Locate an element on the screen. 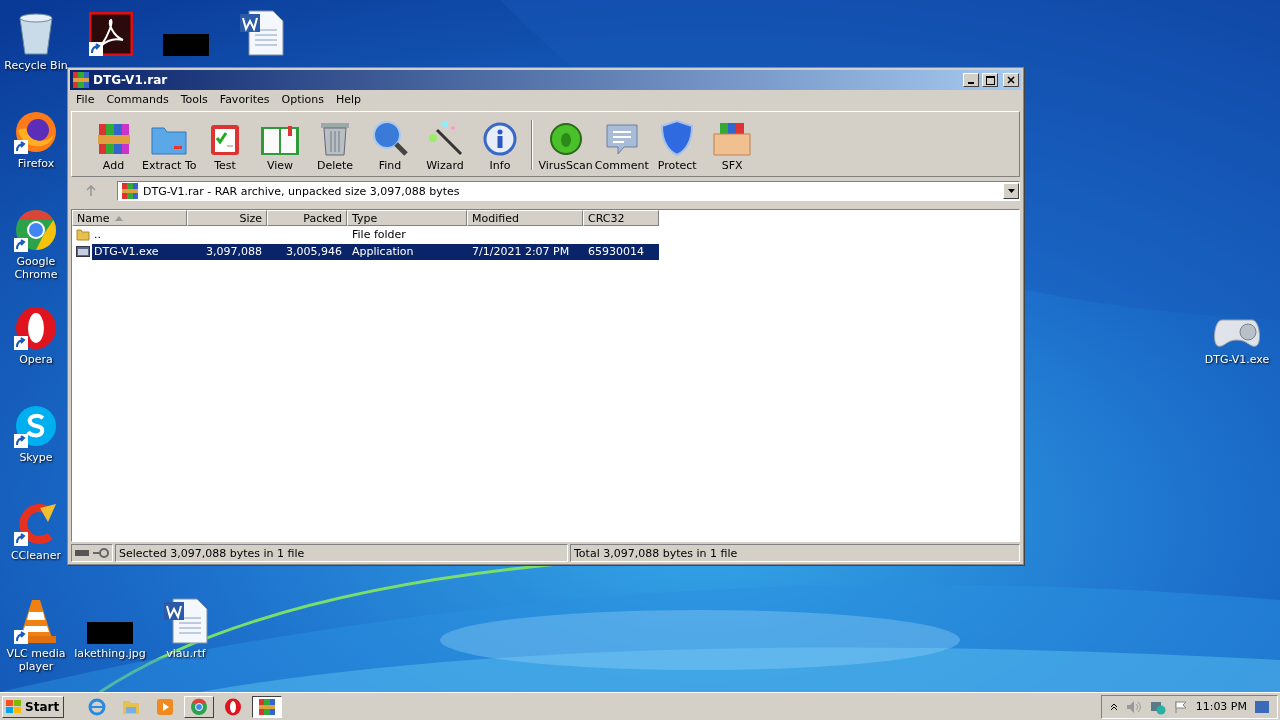 The image size is (1280, 720). status-text: Total 3,097,088 bytes in 1 file is located at coordinates (795, 553).